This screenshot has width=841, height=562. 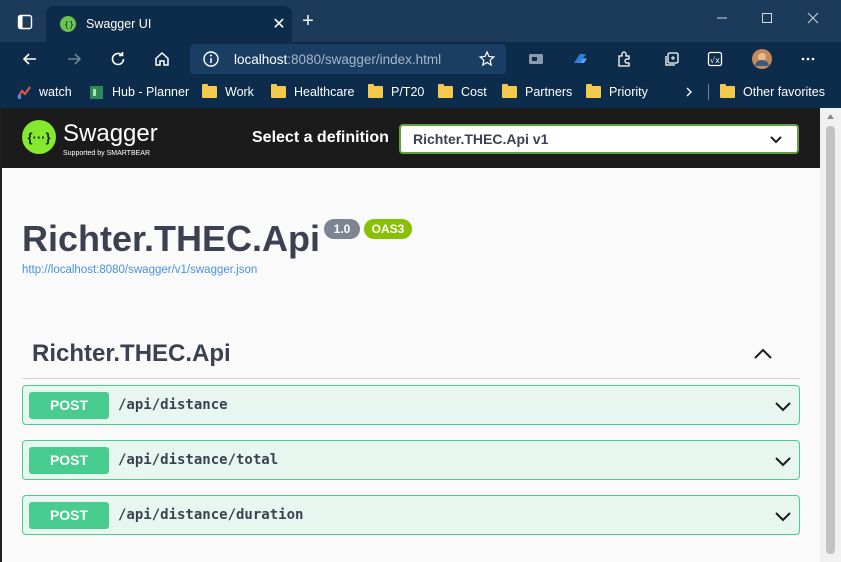 What do you see at coordinates (388, 229) in the screenshot?
I see `oas-badge: OAS3` at bounding box center [388, 229].